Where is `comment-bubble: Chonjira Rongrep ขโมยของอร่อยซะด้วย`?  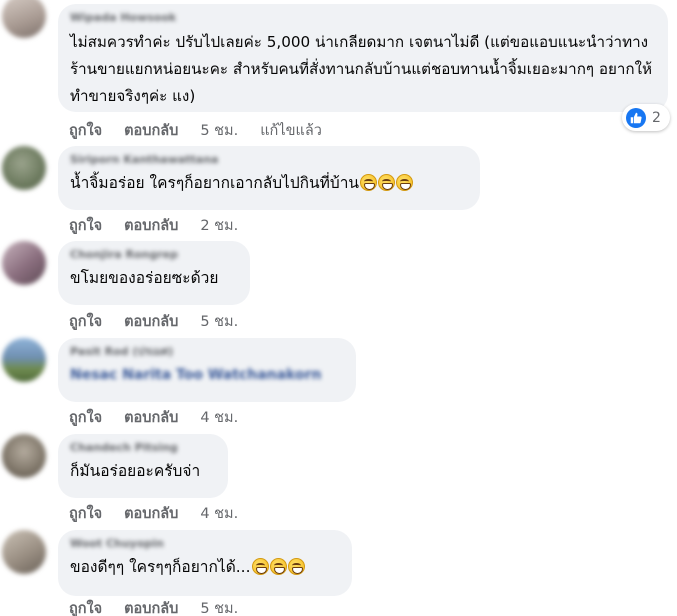
comment-bubble: Chonjira Rongrep ขโมยของอร่อยซะด้วย is located at coordinates (154, 273).